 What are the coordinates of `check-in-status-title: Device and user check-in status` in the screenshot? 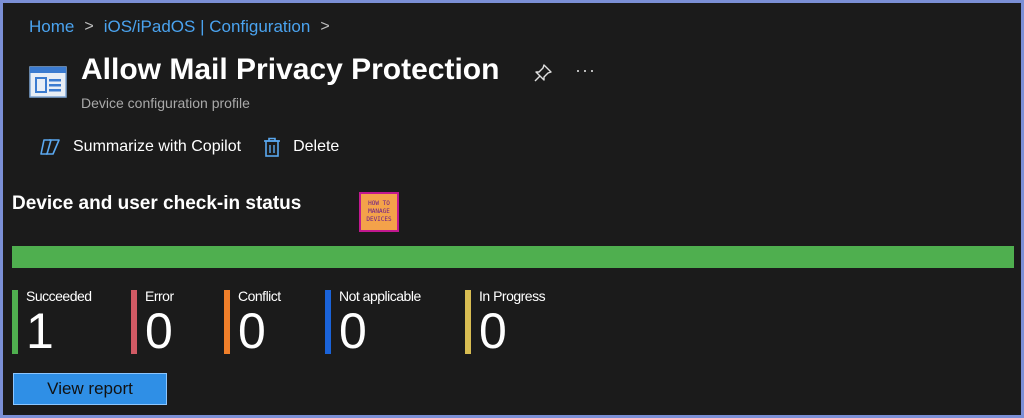 It's located at (157, 203).